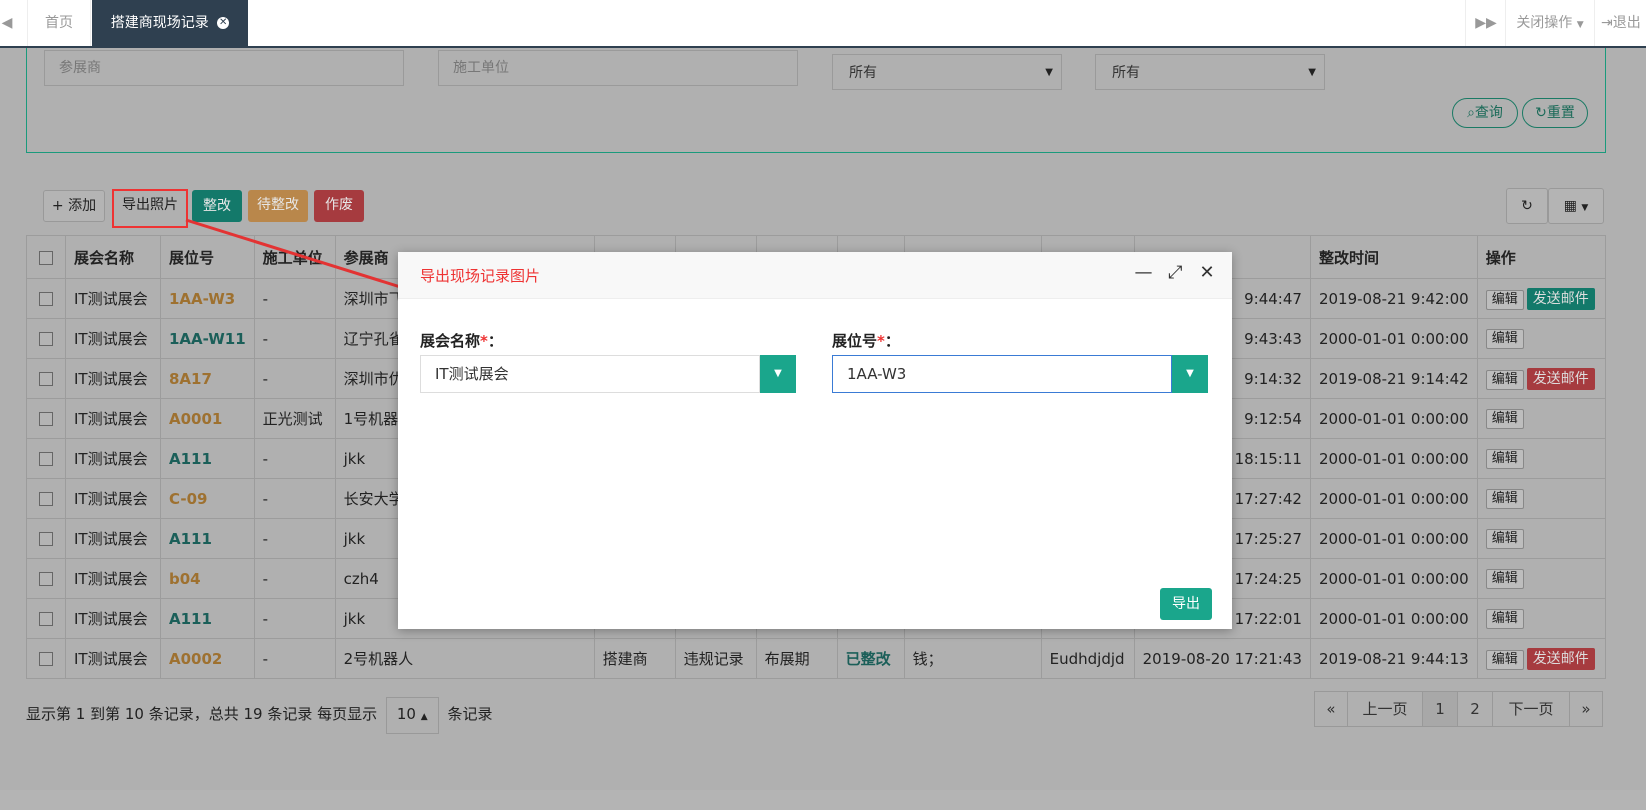  I want to click on minimize-icon: —, so click(1144, 272).